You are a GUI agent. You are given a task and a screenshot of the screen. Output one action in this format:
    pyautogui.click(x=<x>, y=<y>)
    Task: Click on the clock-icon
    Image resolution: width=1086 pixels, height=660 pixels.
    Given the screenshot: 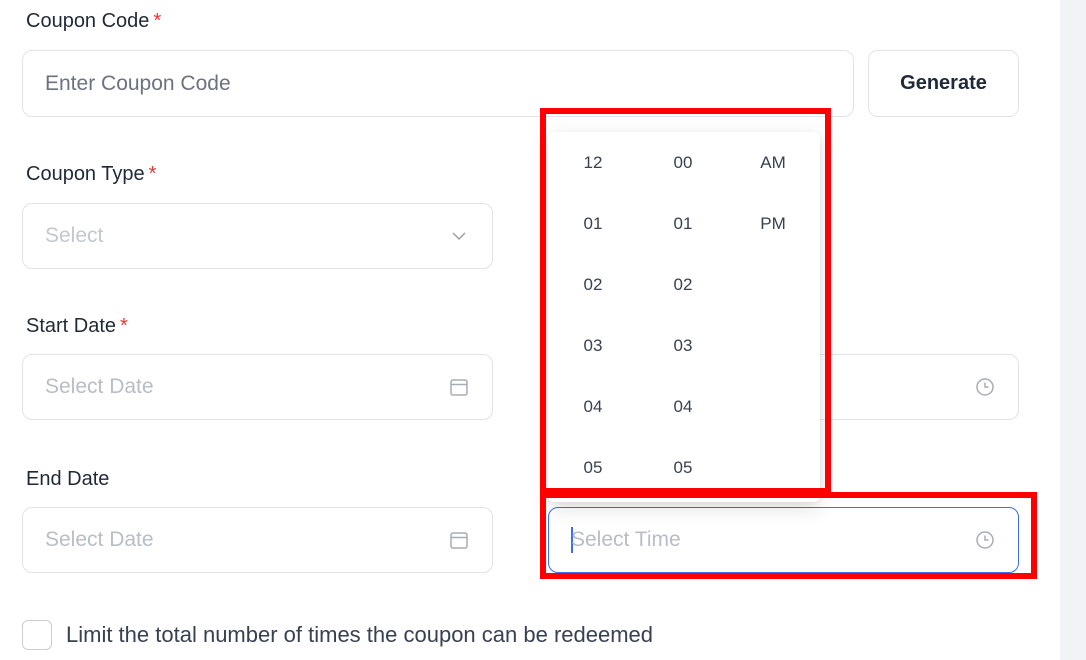 What is the action you would take?
    pyautogui.click(x=985, y=387)
    